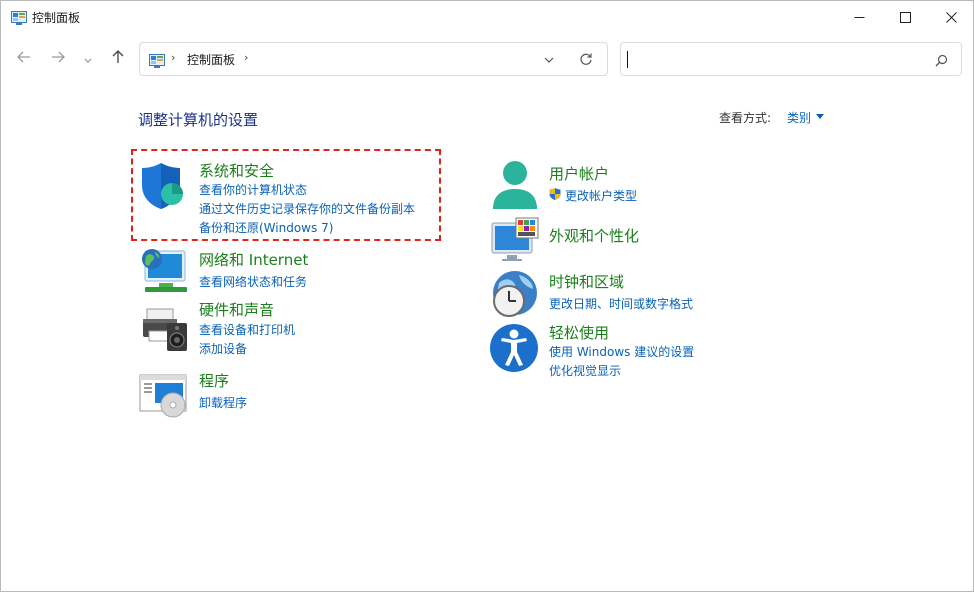 This screenshot has height=592, width=974. I want to click on maximize-icon, so click(905, 17).